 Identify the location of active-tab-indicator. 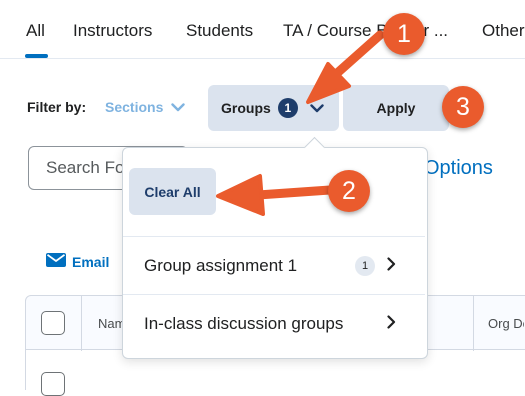
(36, 56).